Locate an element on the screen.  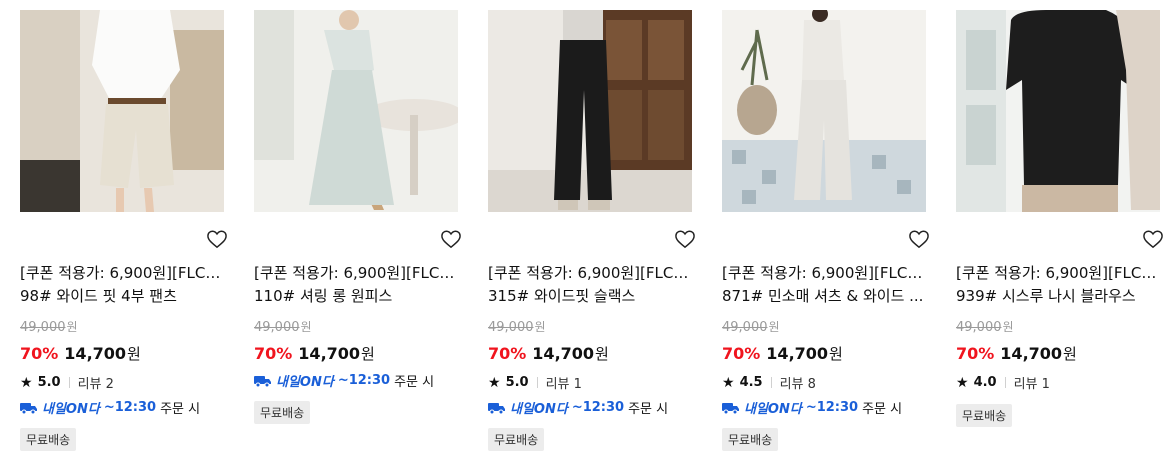
rating-row: ★ 5.0 리뷰 2 is located at coordinates (67, 383).